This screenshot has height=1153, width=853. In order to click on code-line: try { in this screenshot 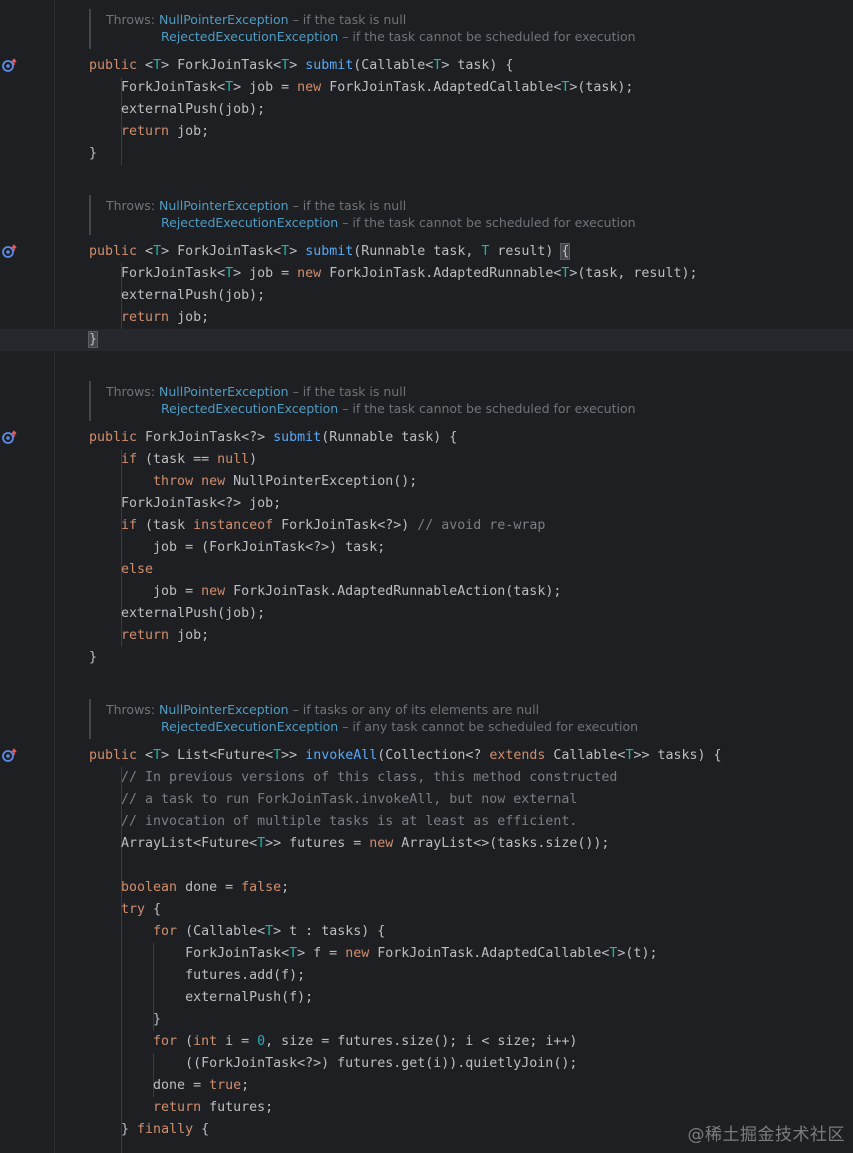, I will do `click(426, 910)`.